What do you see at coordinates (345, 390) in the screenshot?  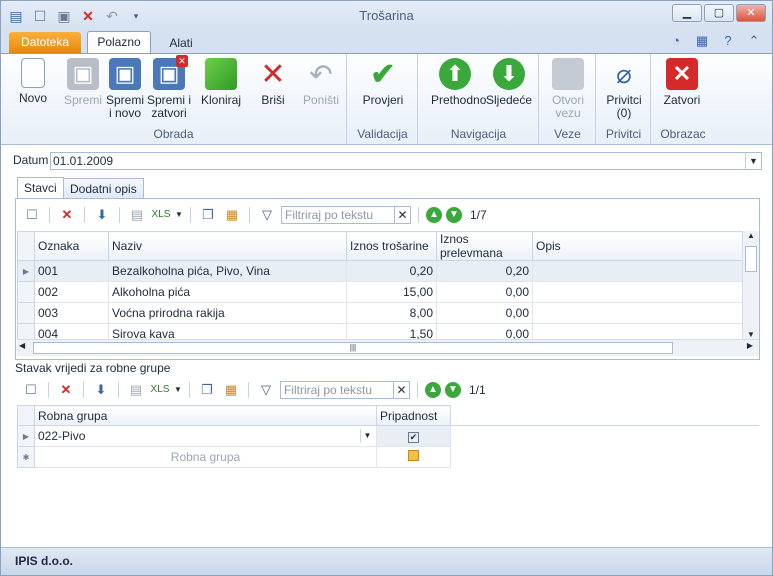 I see `grid2-filter-input: Filtriraj po tekstu ✕` at bounding box center [345, 390].